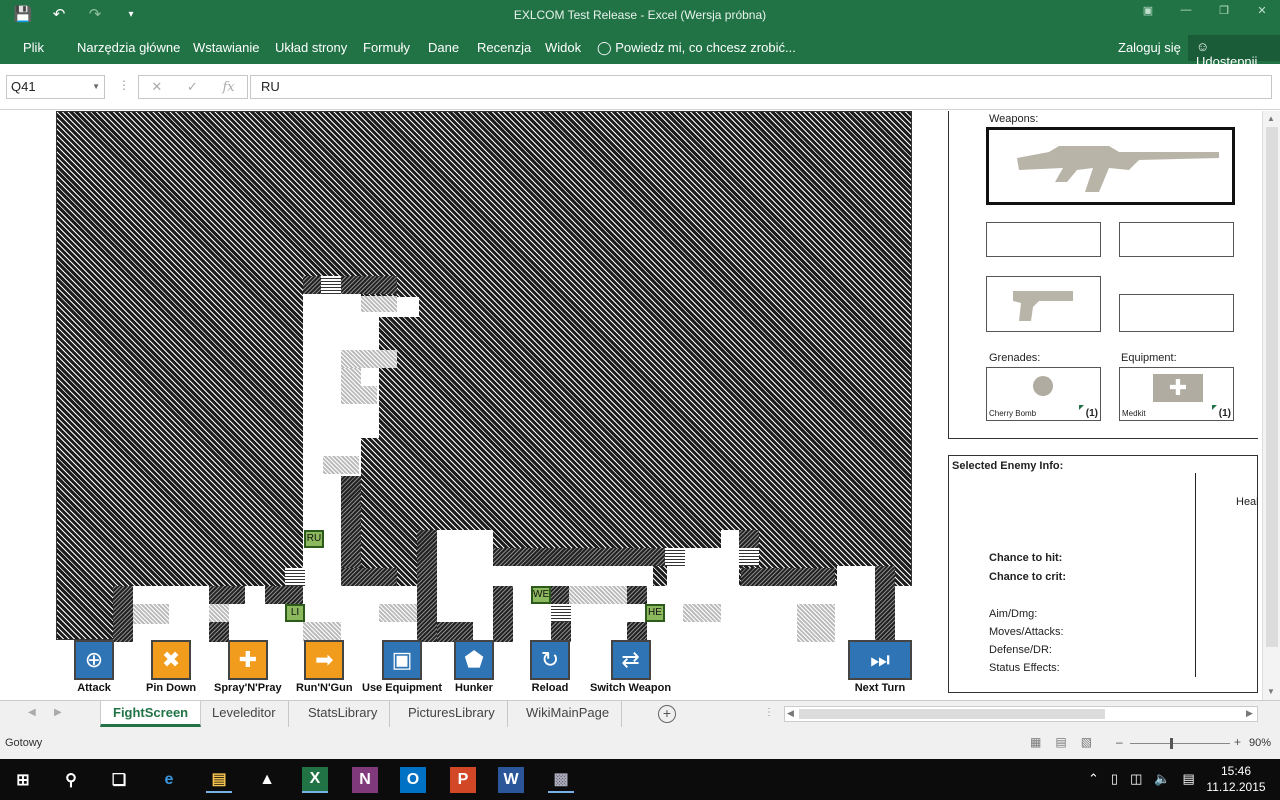 The height and width of the screenshot is (800, 1280). I want to click on close-icon: ✕, so click(1262, 10).